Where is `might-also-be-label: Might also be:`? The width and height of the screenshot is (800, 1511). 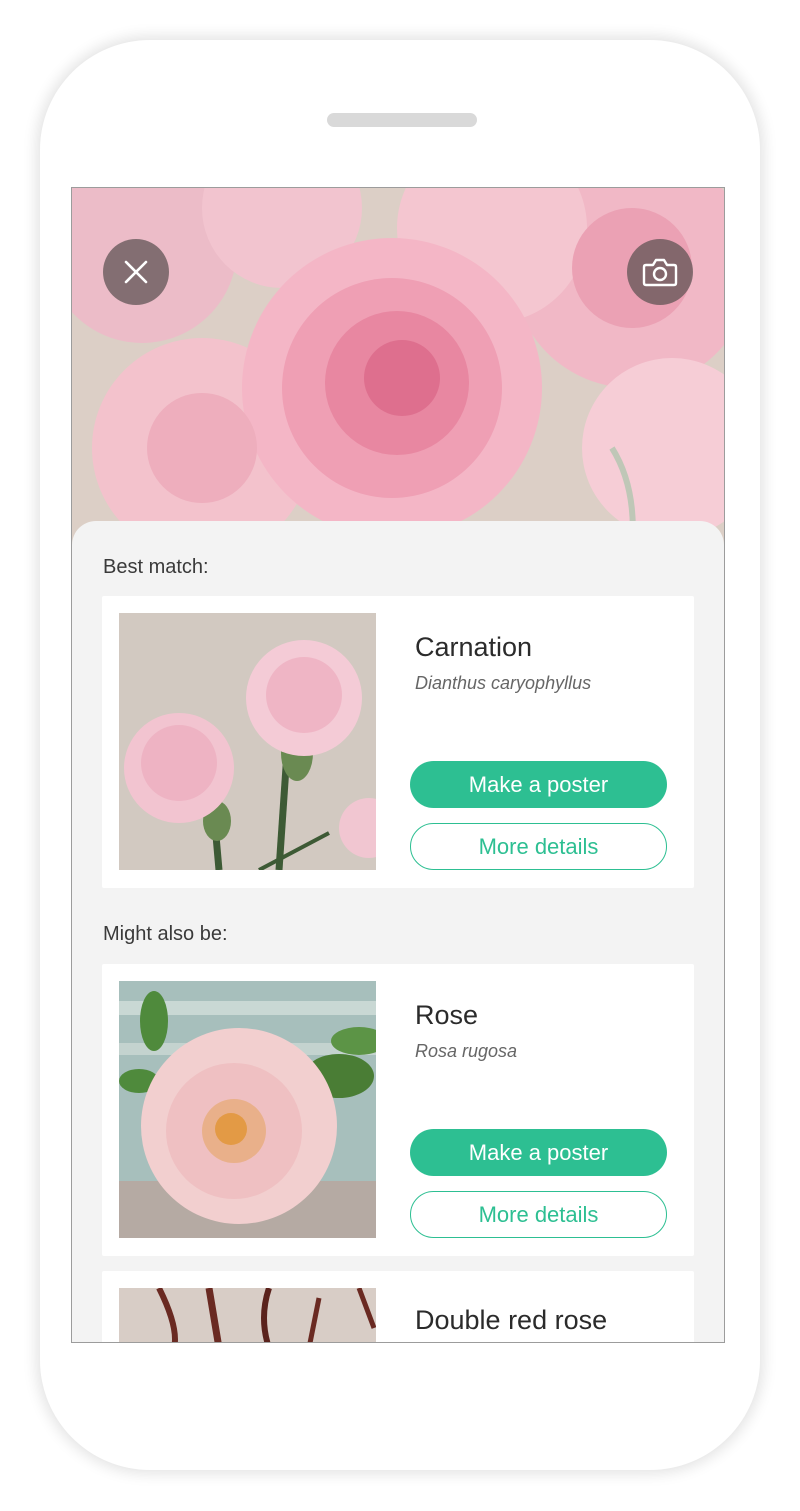 might-also-be-label: Might also be: is located at coordinates (165, 934).